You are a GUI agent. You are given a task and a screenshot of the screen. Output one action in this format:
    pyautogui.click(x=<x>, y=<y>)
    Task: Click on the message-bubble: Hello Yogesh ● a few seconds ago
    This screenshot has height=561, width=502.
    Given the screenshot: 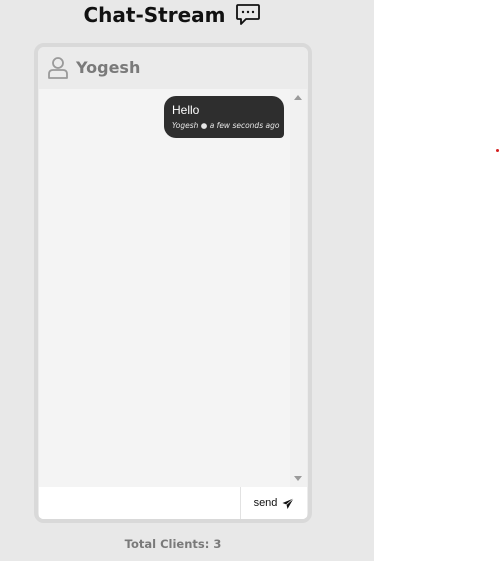 What is the action you would take?
    pyautogui.click(x=224, y=117)
    